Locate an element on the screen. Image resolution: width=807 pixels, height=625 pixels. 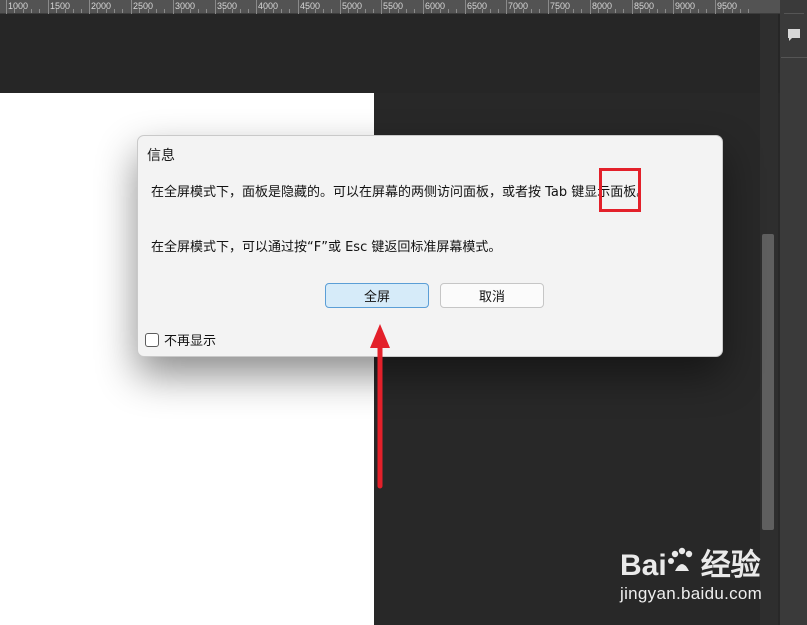
ruler-label: 5500 is located at coordinates (393, 6).